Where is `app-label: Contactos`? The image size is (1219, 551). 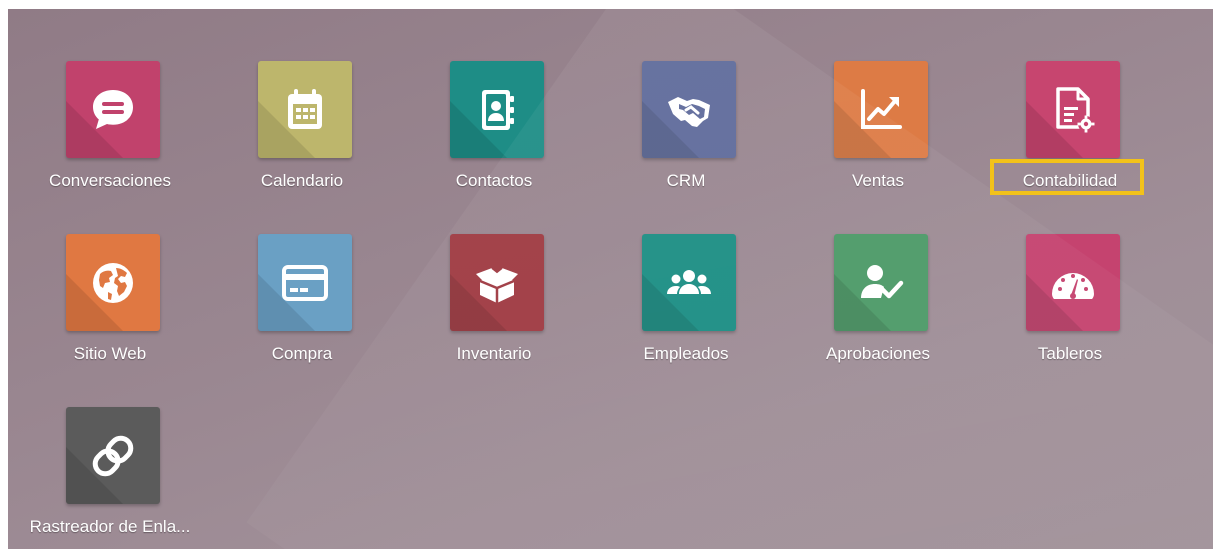
app-label: Contactos is located at coordinates (494, 180).